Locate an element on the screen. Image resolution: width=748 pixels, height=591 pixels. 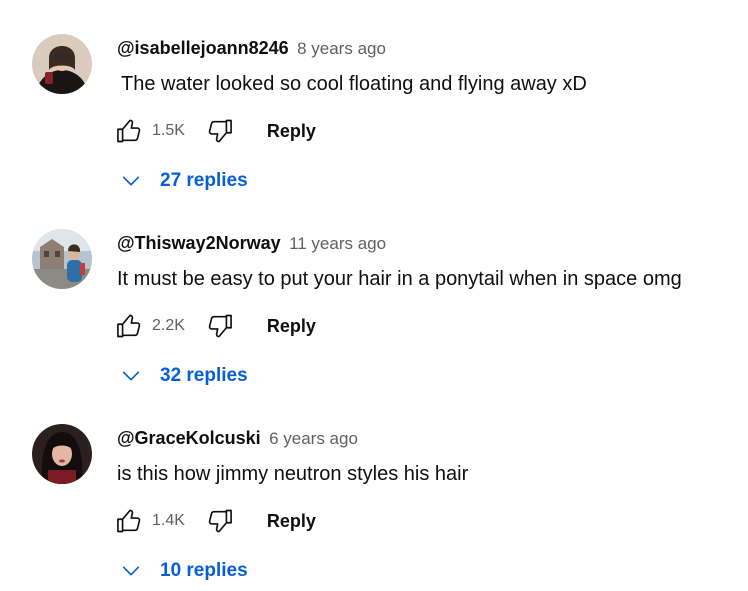
view-replies-button: 32 replies is located at coordinates (184, 376).